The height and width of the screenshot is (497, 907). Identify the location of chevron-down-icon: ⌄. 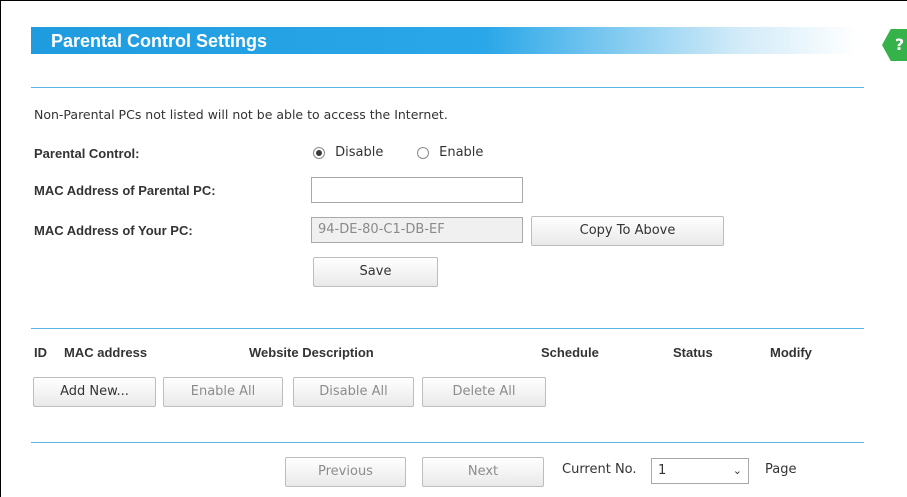
(737, 471).